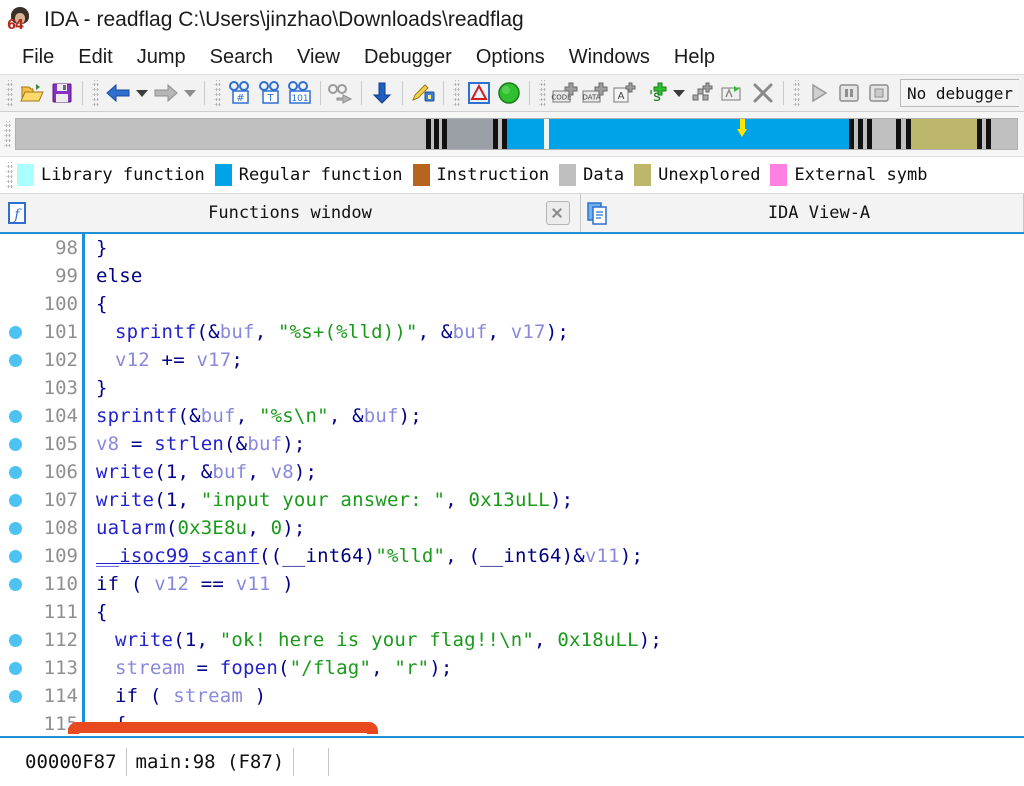 This screenshot has width=1024, height=786. Describe the element at coordinates (512, 304) in the screenshot. I see `code-line: 100 {` at that location.